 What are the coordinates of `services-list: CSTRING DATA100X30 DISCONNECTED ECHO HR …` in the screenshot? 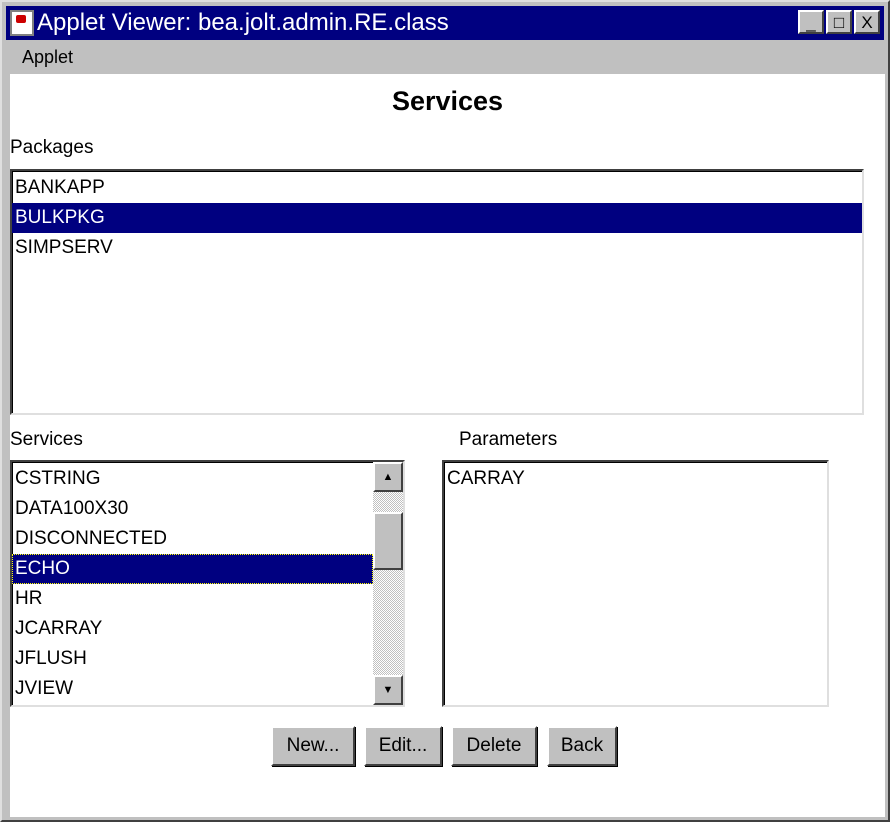 It's located at (207, 583).